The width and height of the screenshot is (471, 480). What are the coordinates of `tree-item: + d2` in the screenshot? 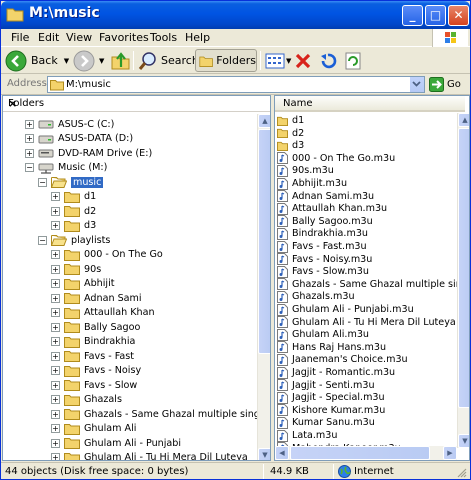 It's located at (73, 211).